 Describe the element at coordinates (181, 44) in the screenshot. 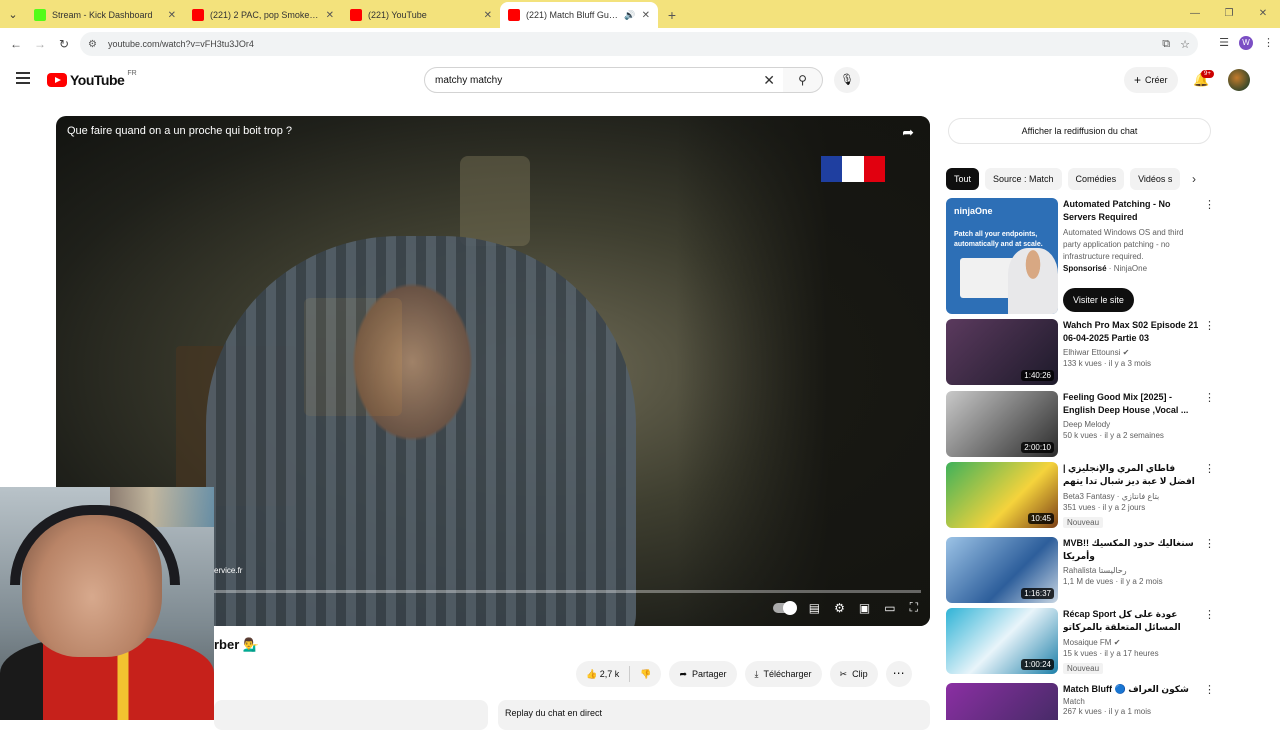

I see `url-text: youtube.com/watch?v=vFH3tu3JOr4` at that location.